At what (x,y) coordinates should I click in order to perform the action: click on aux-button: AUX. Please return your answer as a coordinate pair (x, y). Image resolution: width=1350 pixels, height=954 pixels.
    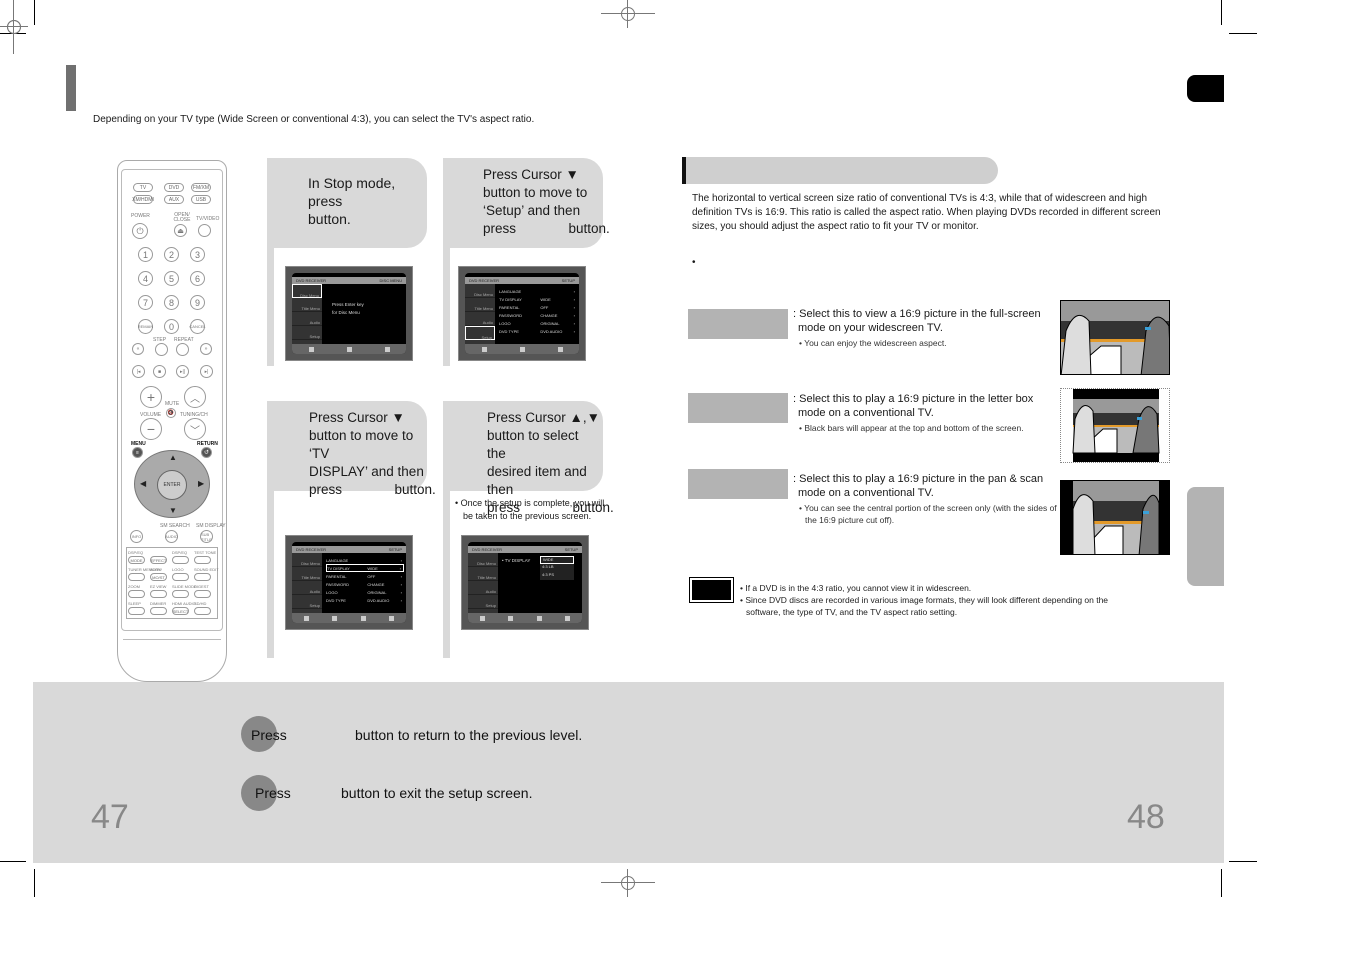
    Looking at the image, I should click on (174, 199).